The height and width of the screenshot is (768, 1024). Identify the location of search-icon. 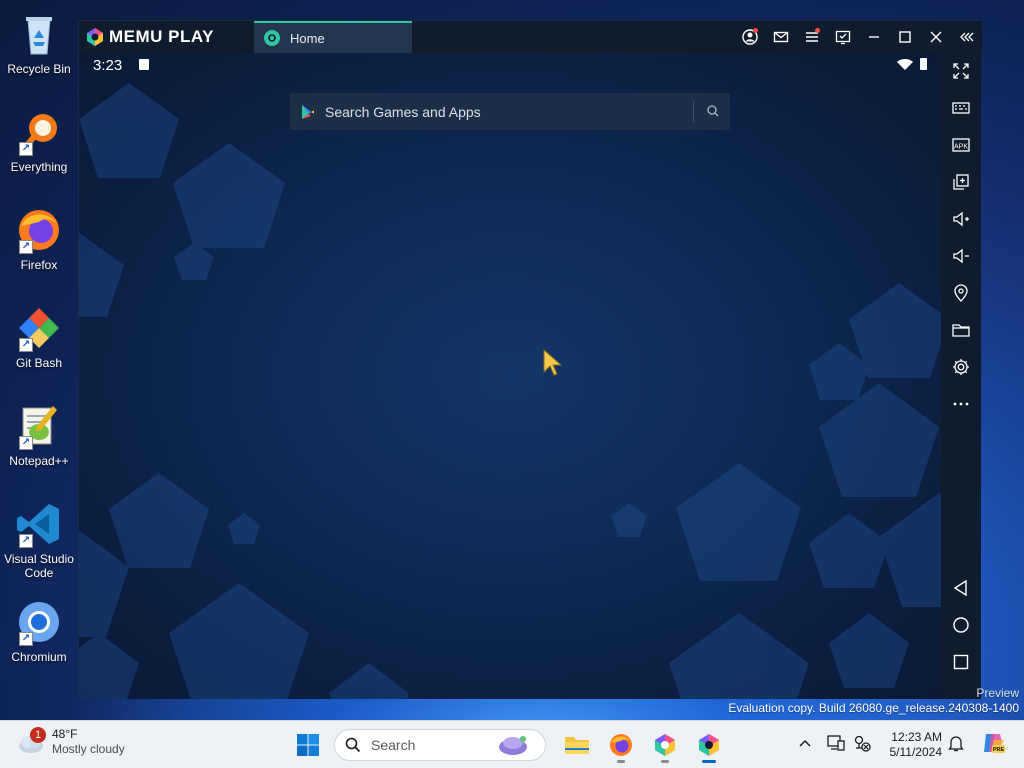
(713, 111).